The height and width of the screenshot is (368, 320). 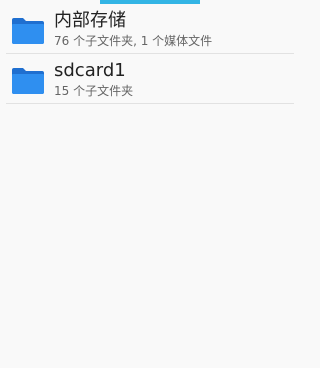 I want to click on storage-item-text: 内部存储 76 个子文件夹, 1 个媒体文件, so click(x=171, y=29).